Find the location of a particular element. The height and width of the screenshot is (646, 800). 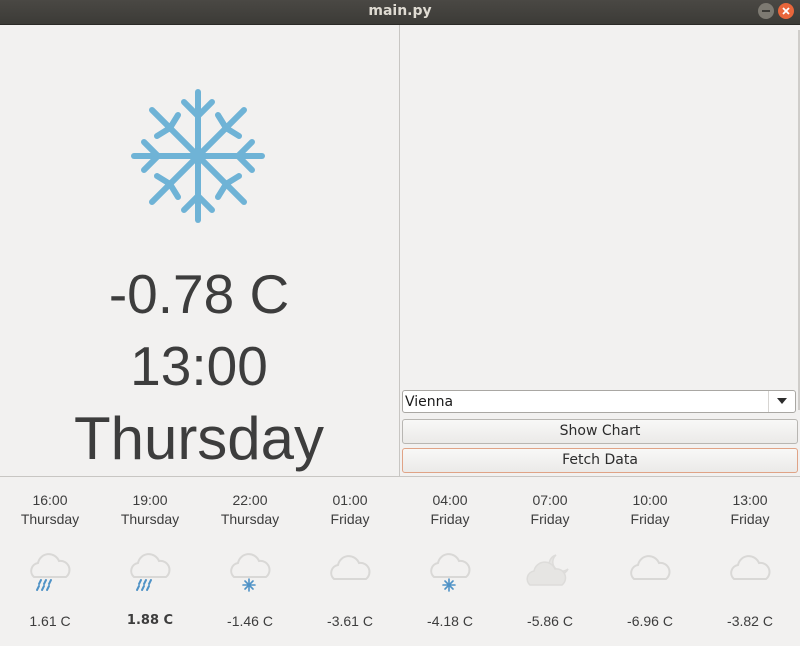

vertical-divider is located at coordinates (399, 250).